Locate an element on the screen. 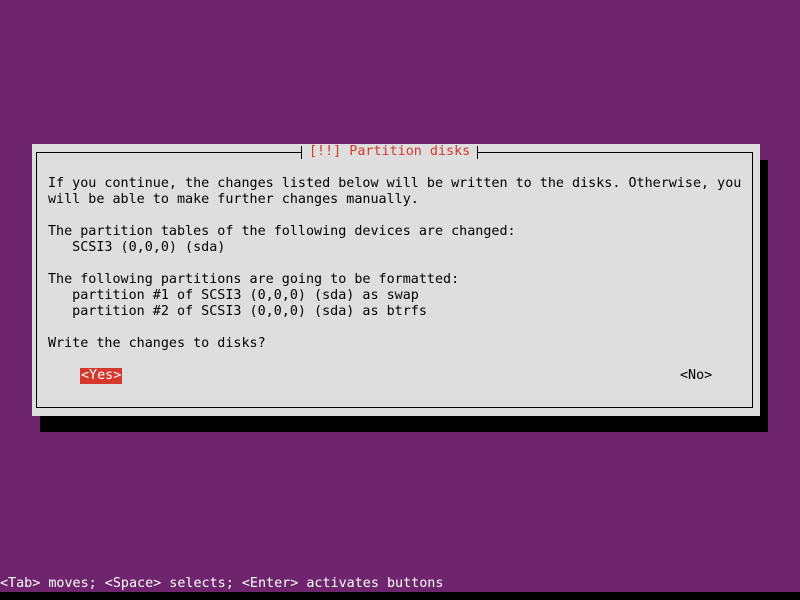 The height and width of the screenshot is (600, 800). yes-button: <Yes> is located at coordinates (101, 376).